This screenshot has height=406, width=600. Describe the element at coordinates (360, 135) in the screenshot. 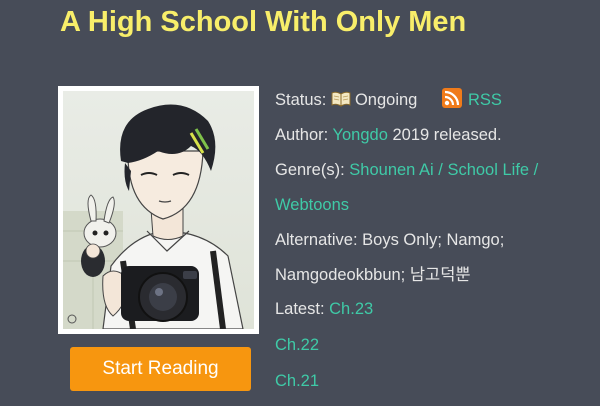

I see `author-link: Yongdo` at that location.